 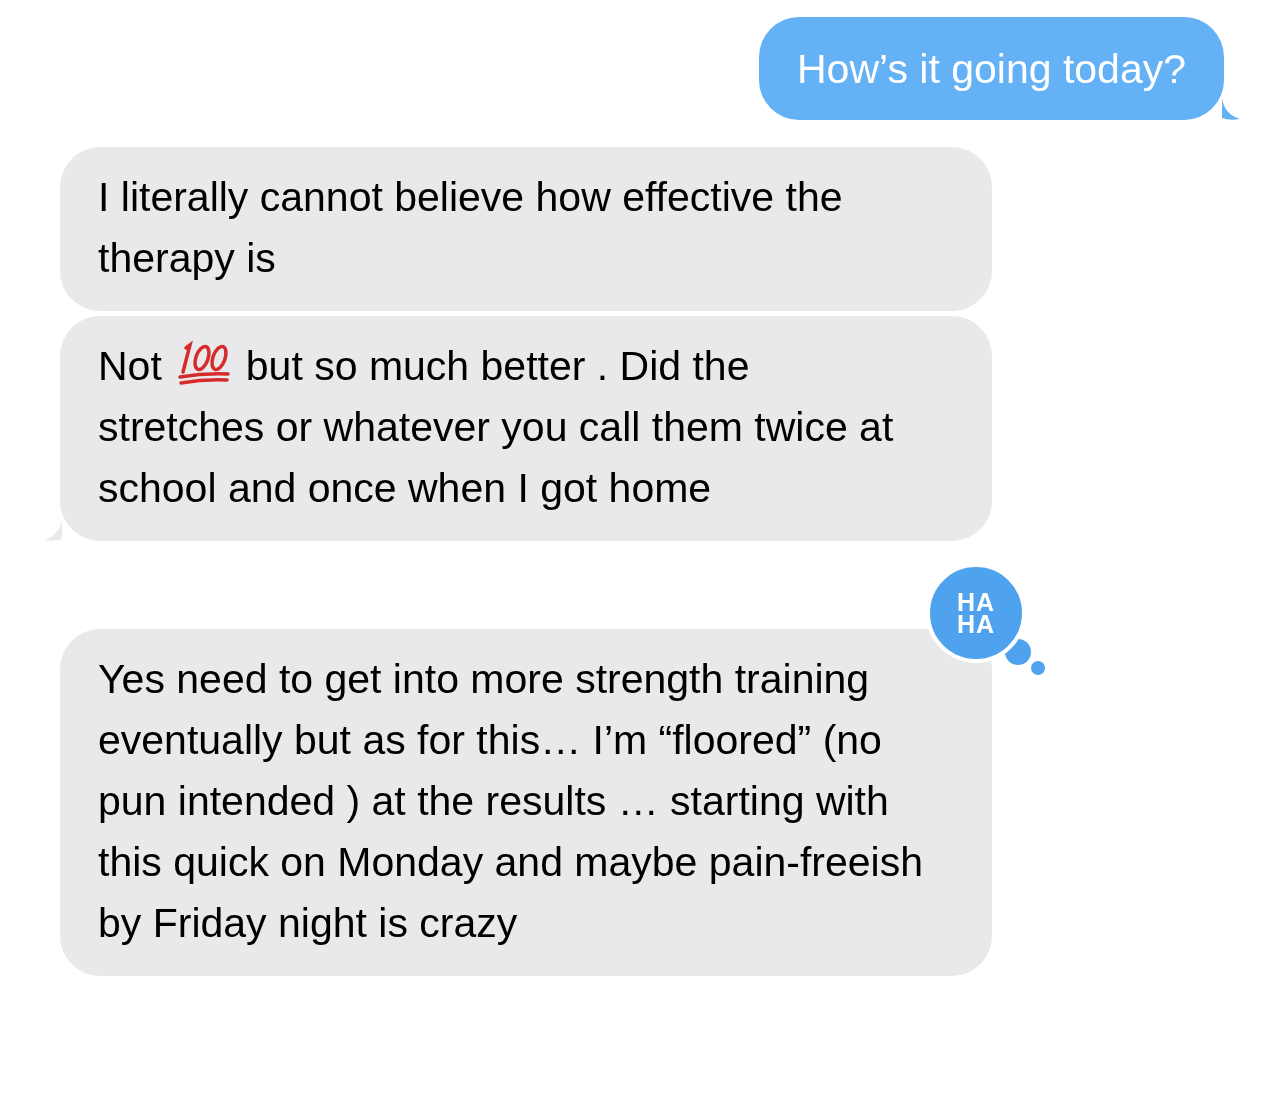 I want to click on reaction-tail-icon, so click(x=1025, y=657).